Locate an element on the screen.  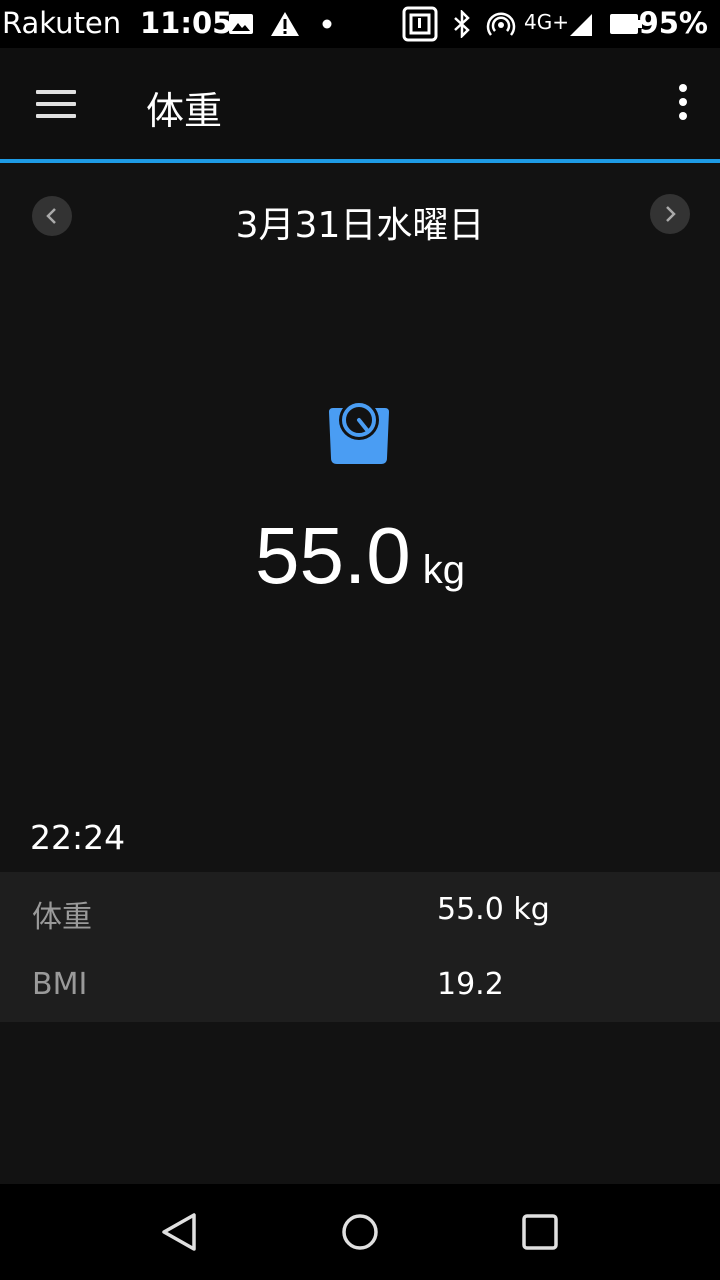
row-value: 19.2 is located at coordinates (470, 984).